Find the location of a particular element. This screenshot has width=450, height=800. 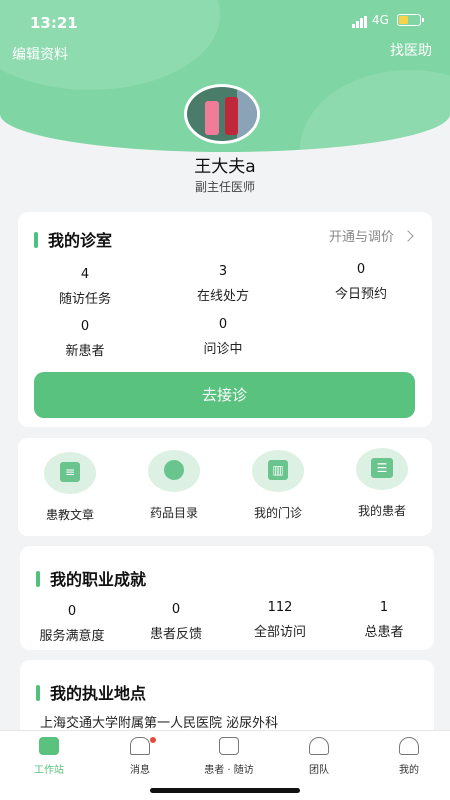

stat-followup-tasks: 4 随访任务 is located at coordinates (85, 287).